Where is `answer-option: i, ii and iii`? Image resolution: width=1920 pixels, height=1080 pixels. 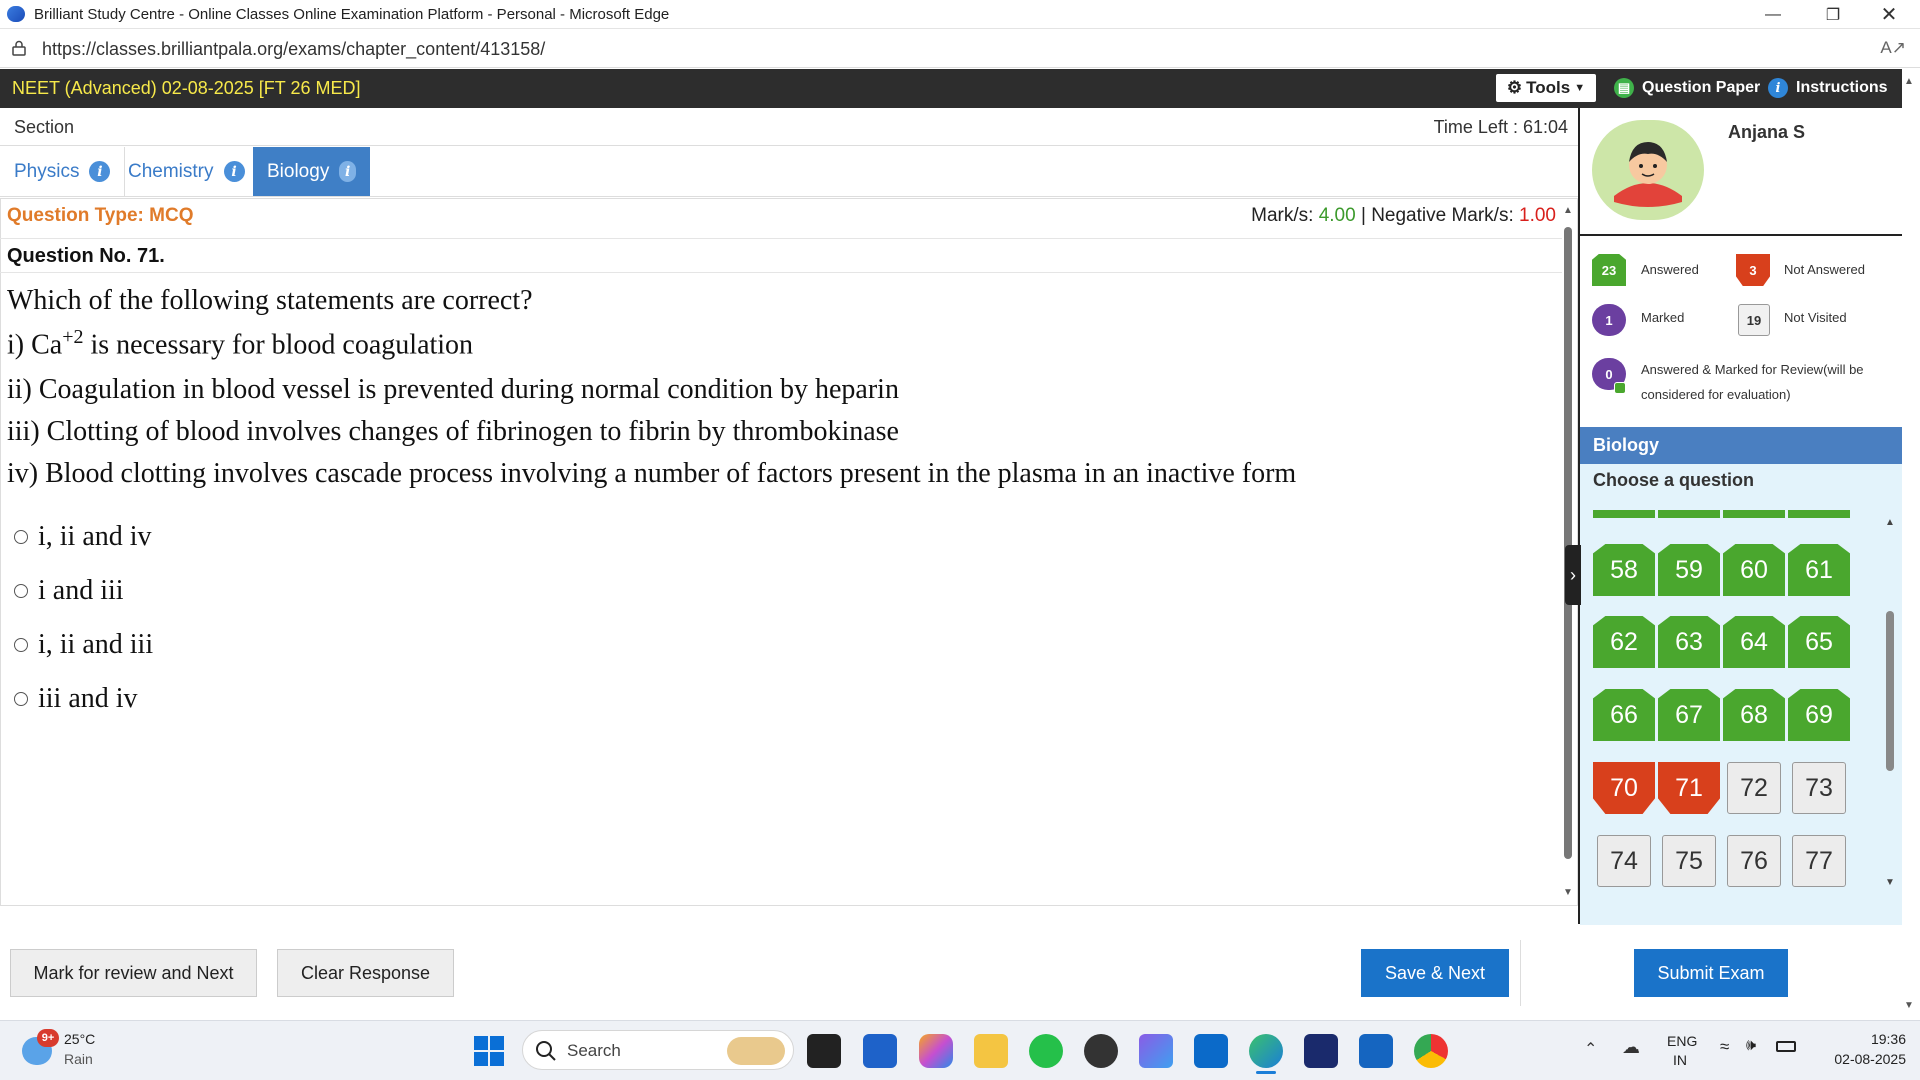
answer-option: i, ii and iii is located at coordinates (83, 645).